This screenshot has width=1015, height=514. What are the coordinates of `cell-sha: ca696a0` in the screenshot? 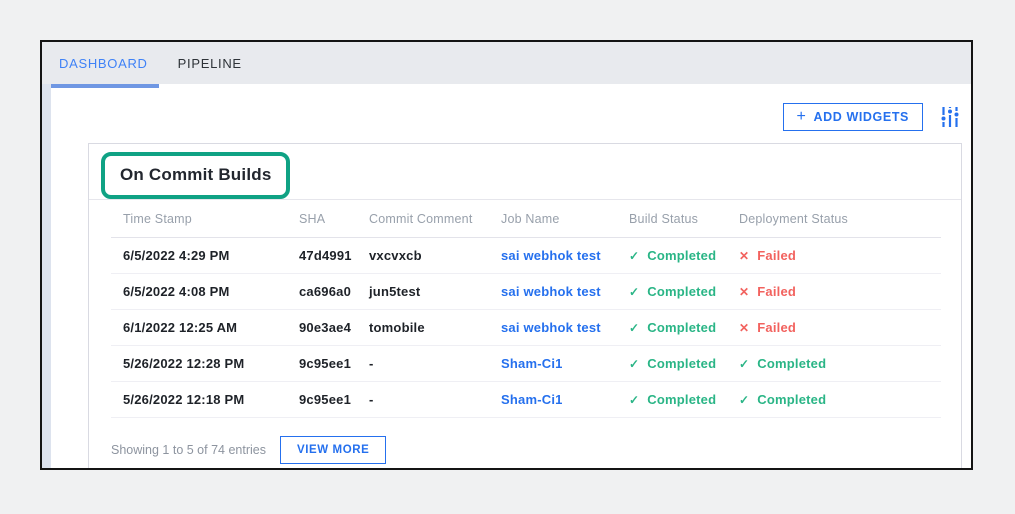 It's located at (325, 291).